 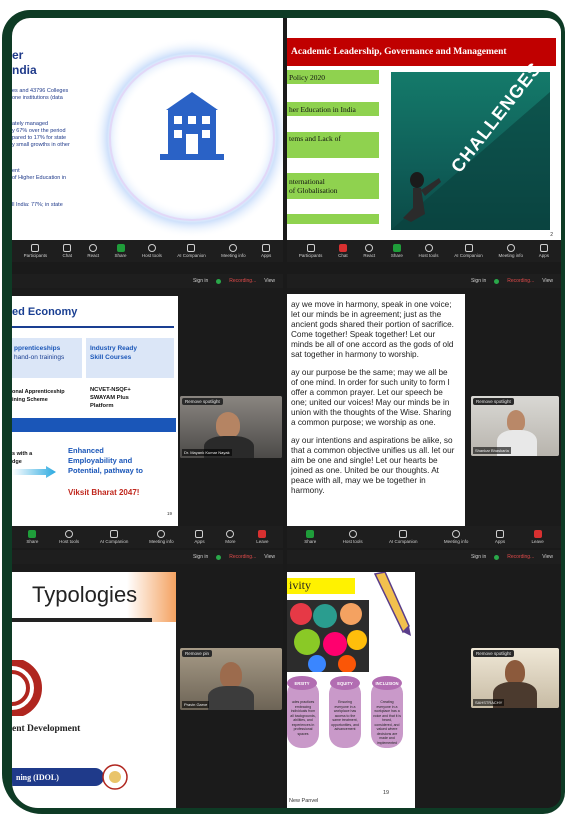 I want to click on leave-button-4: Leave, so click(x=537, y=537).